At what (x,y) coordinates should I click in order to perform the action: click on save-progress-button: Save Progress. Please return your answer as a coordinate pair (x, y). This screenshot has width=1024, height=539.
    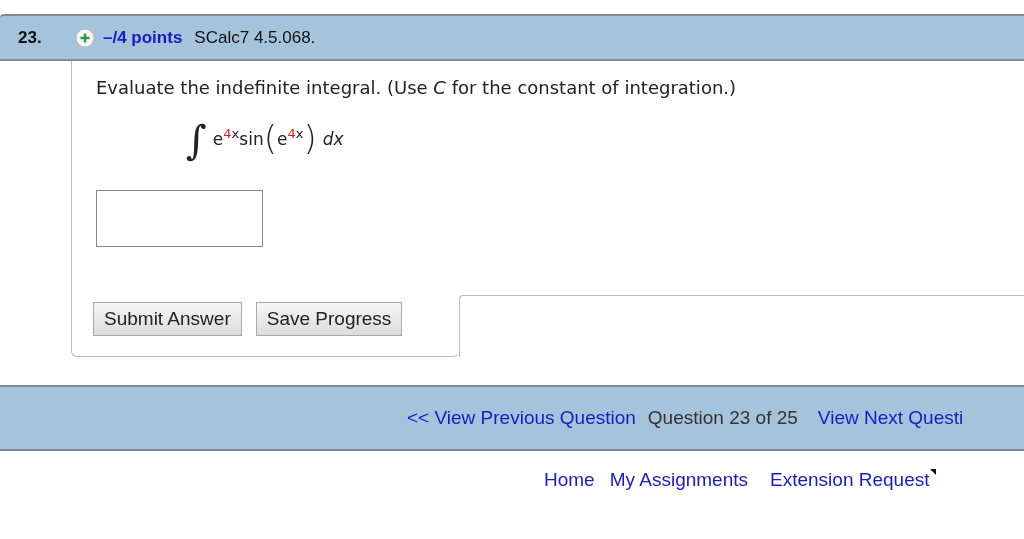
    Looking at the image, I should click on (329, 319).